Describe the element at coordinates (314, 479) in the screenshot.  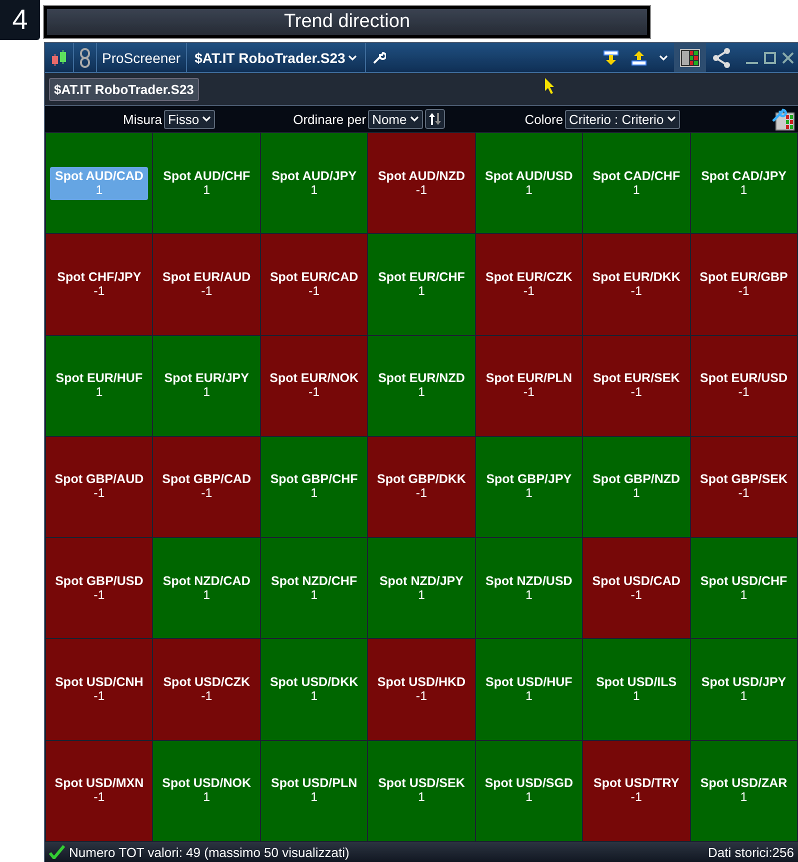
I see `instrument-name: Spot GBP/CHF` at that location.